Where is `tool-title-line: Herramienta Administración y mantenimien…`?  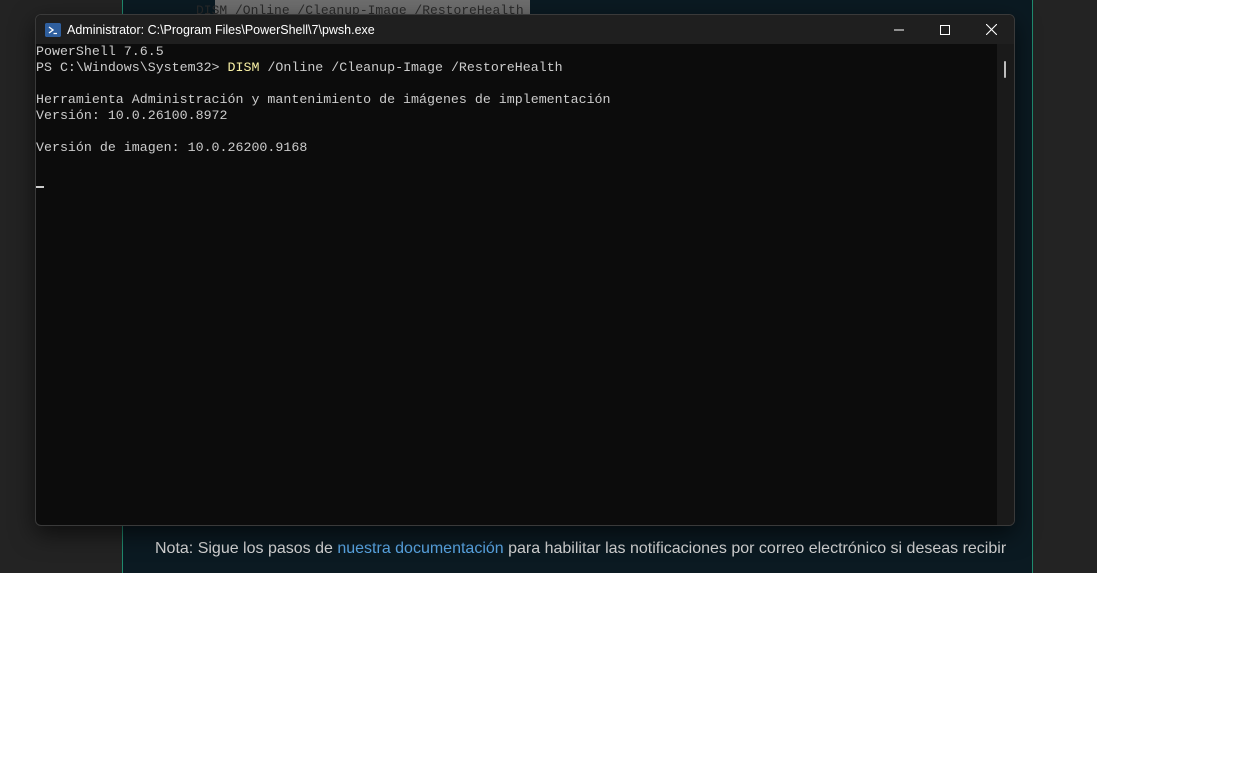
tool-title-line: Herramienta Administración y mantenimien… is located at coordinates (323, 99).